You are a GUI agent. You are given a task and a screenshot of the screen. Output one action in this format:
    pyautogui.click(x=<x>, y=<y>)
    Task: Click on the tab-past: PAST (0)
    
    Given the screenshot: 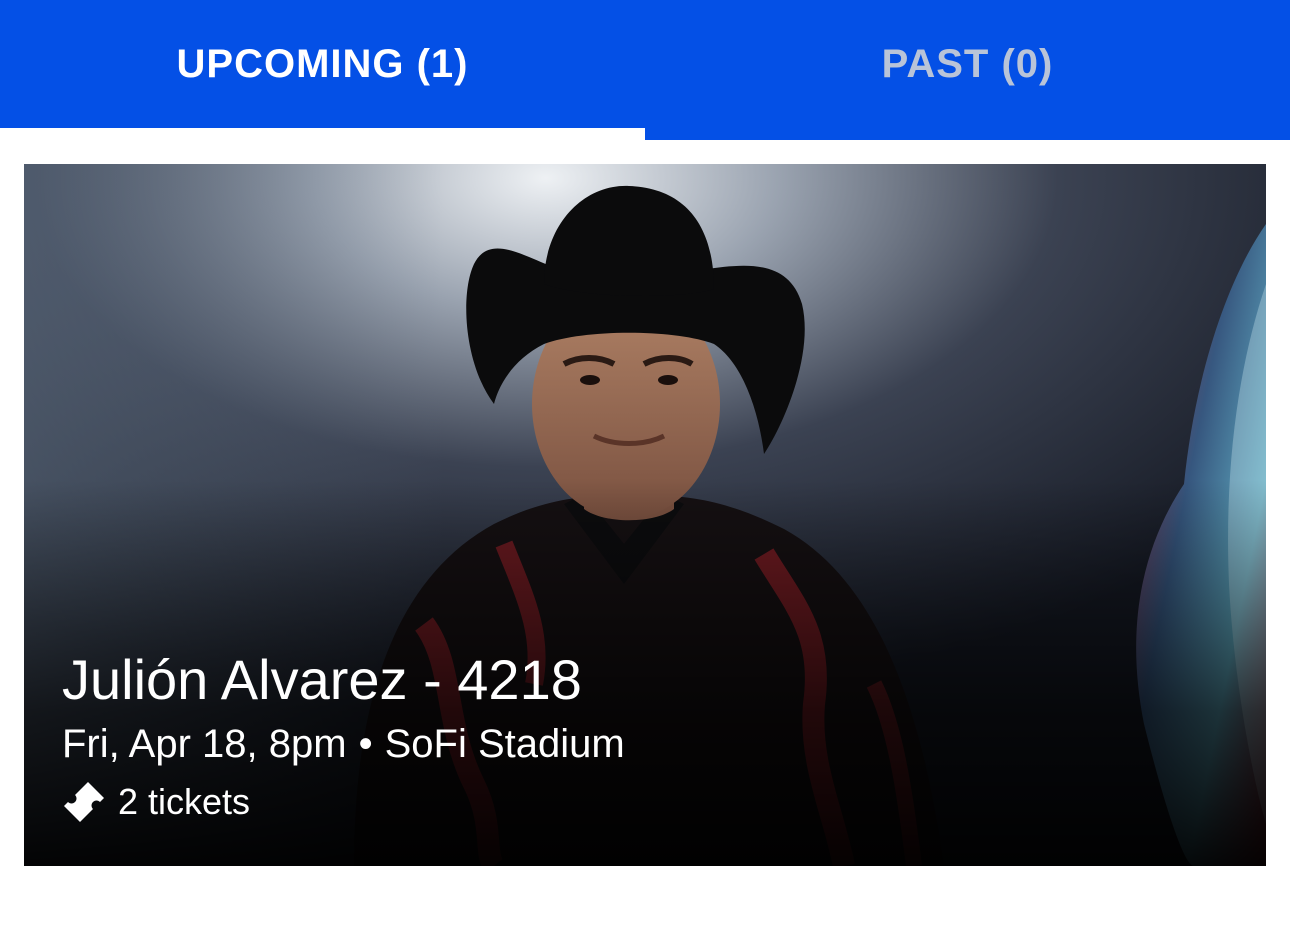 What is the action you would take?
    pyautogui.click(x=967, y=64)
    